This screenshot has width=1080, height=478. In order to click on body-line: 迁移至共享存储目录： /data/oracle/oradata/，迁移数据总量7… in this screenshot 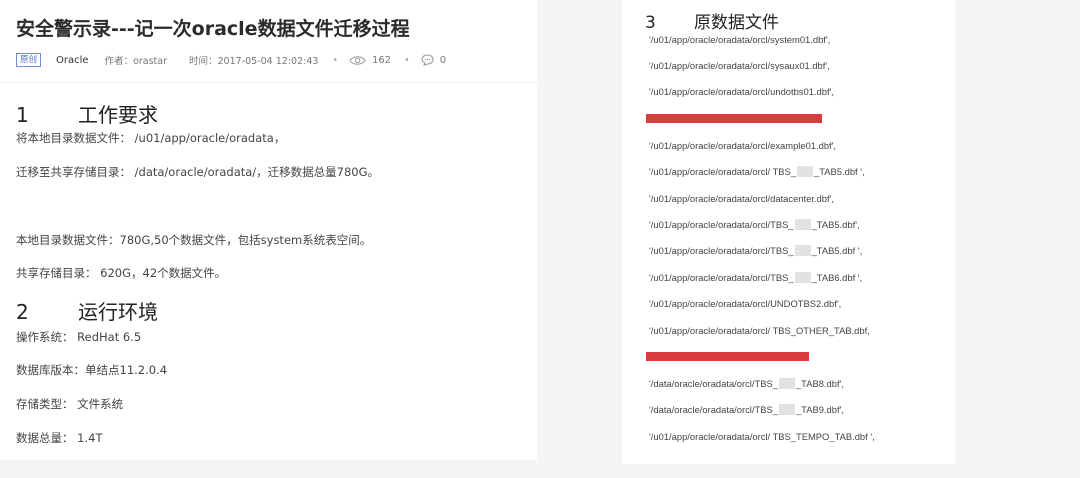, I will do `click(198, 172)`.